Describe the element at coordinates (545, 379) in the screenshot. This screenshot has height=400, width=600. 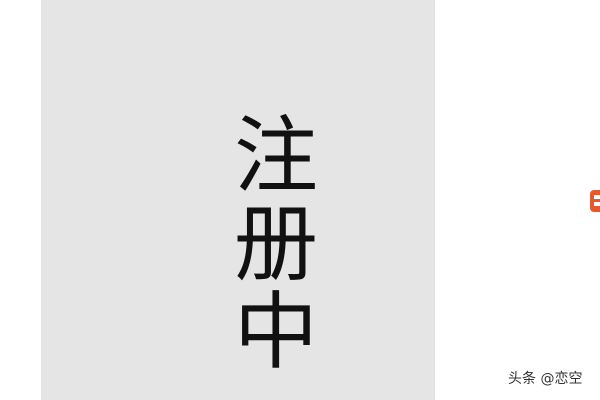
I see `watermark-text: 头条 @恋空` at that location.